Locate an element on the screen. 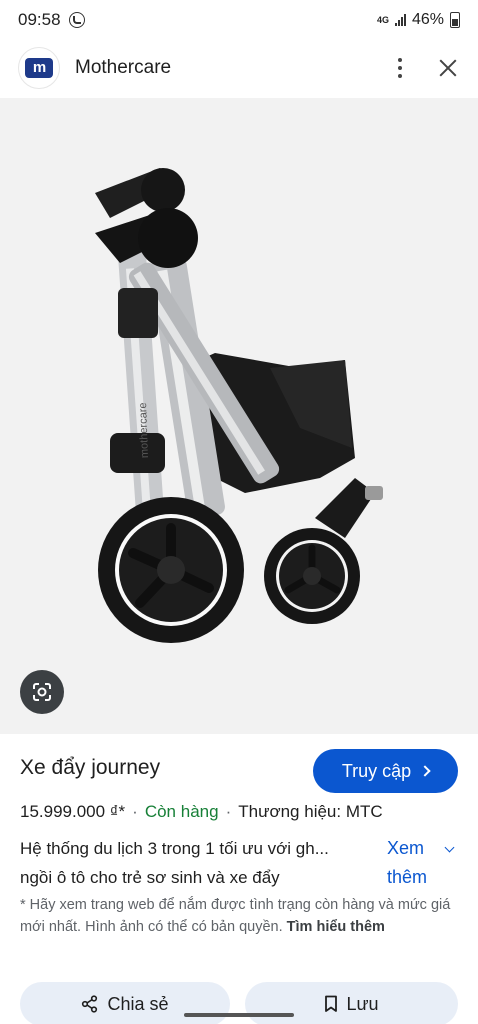 The height and width of the screenshot is (1024, 478). site-logo: m is located at coordinates (39, 68).